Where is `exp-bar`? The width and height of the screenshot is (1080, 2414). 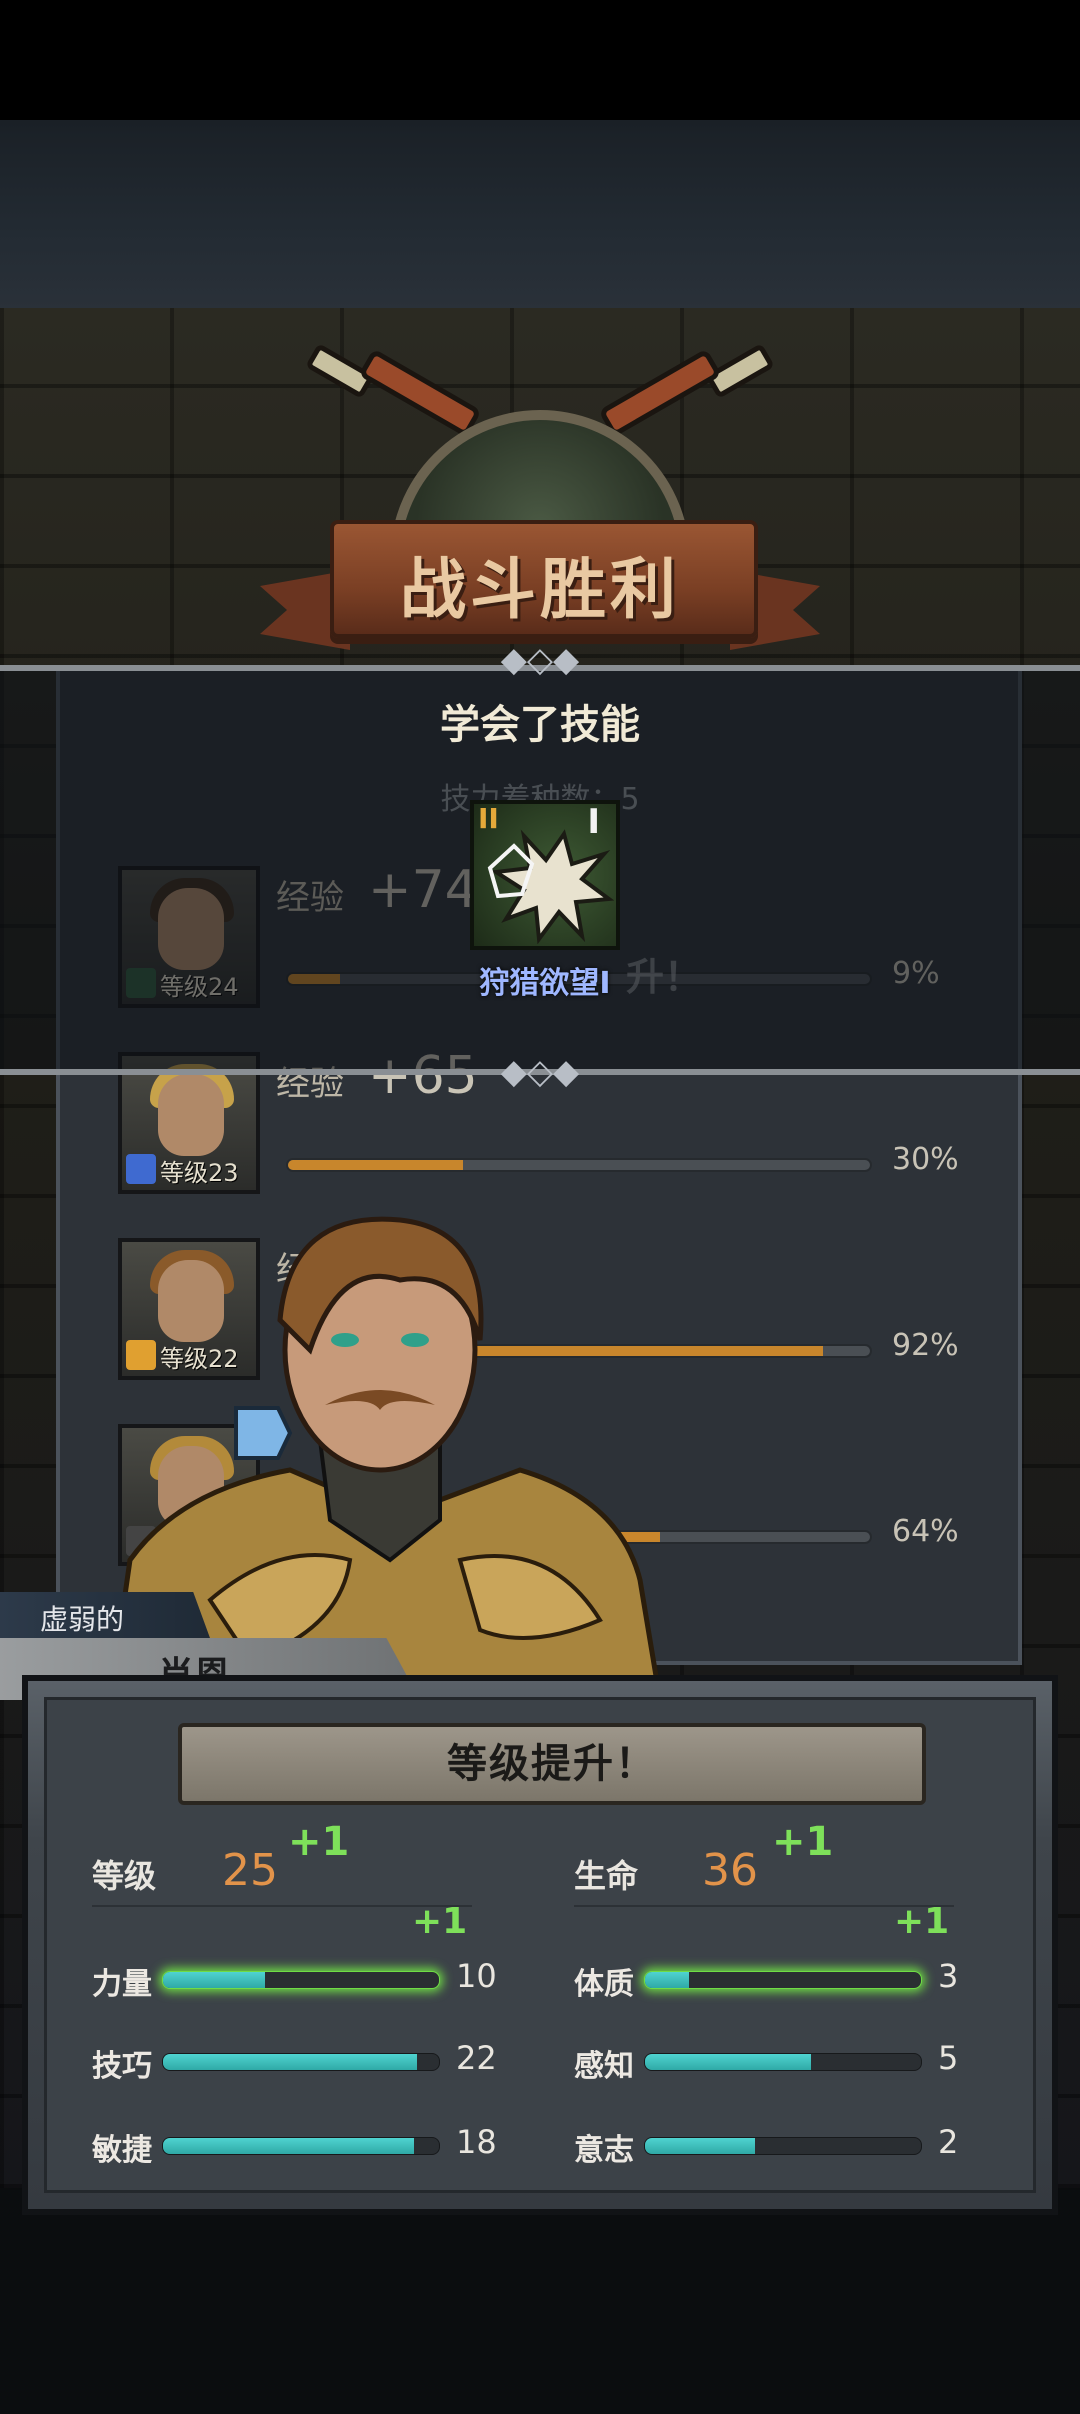
exp-bar is located at coordinates (579, 1165).